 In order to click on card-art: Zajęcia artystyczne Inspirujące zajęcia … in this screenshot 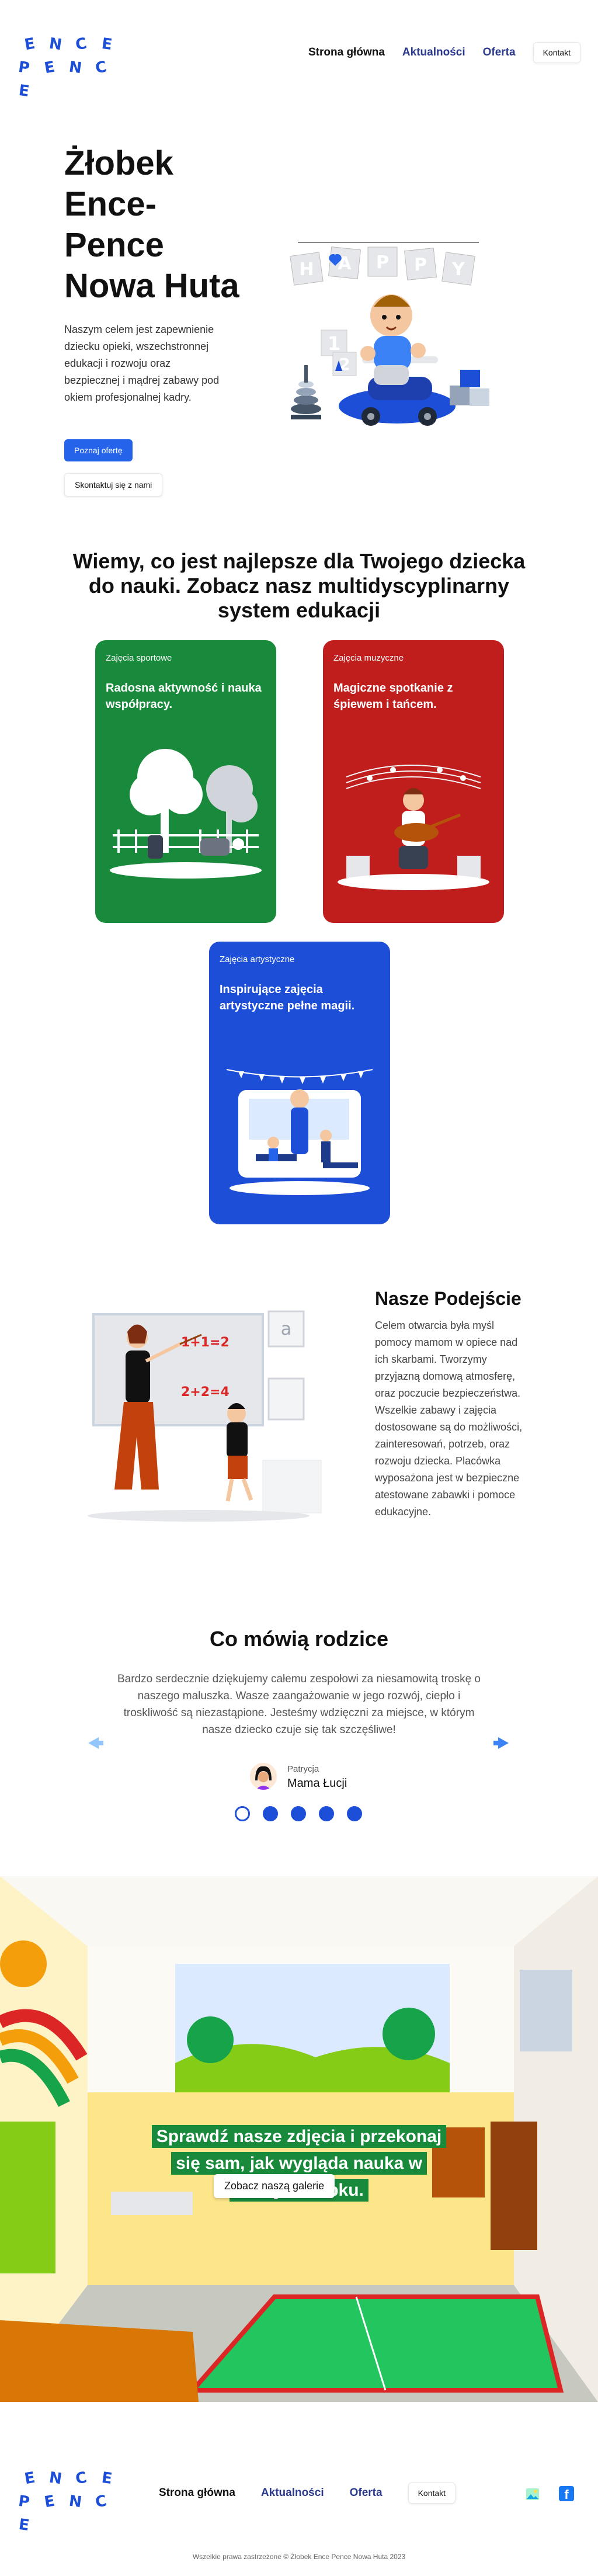, I will do `click(299, 1083)`.